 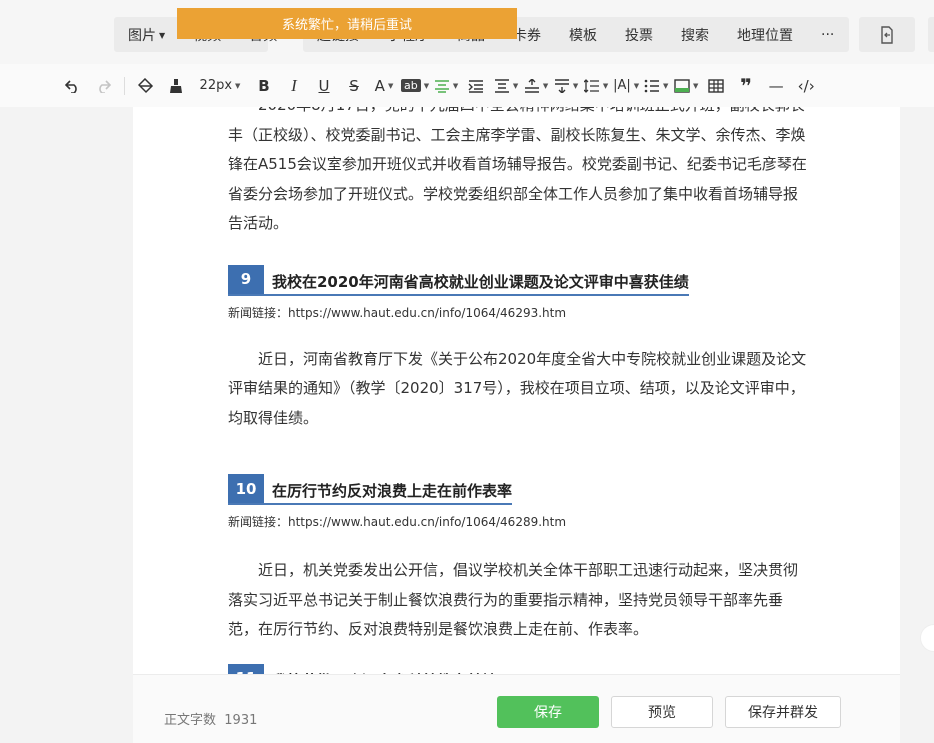 What do you see at coordinates (220, 86) in the screenshot?
I see `font-size-select: 22px ▼` at bounding box center [220, 86].